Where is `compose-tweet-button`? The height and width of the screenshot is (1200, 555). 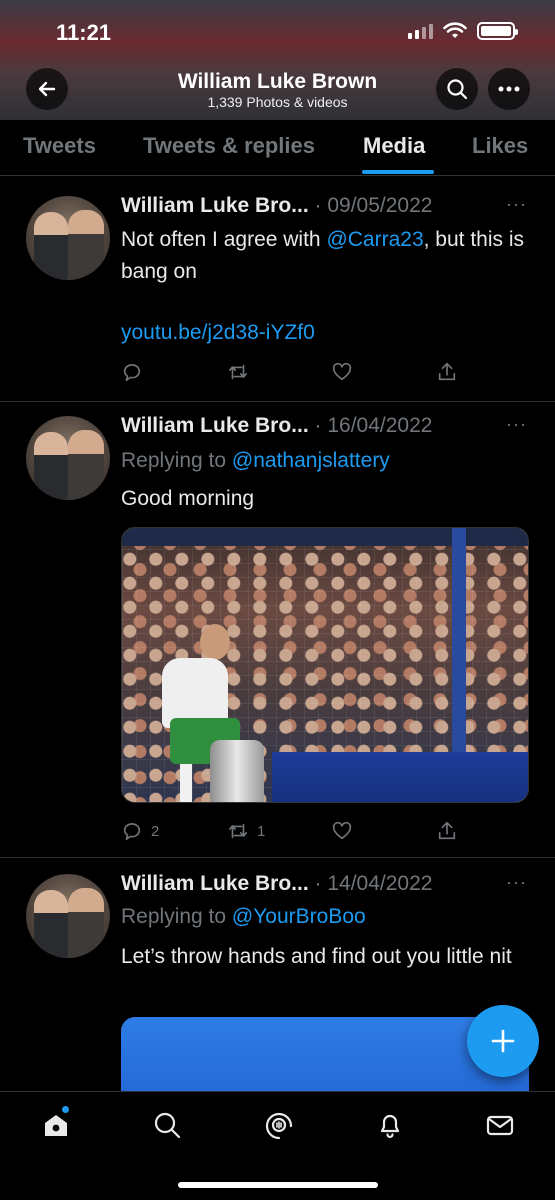 compose-tweet-button is located at coordinates (503, 1041).